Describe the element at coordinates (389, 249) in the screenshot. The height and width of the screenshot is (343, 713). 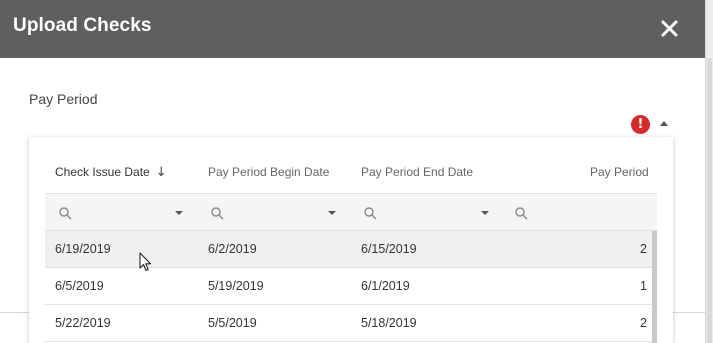
I see `cell-end-date: 6/15/2019` at that location.